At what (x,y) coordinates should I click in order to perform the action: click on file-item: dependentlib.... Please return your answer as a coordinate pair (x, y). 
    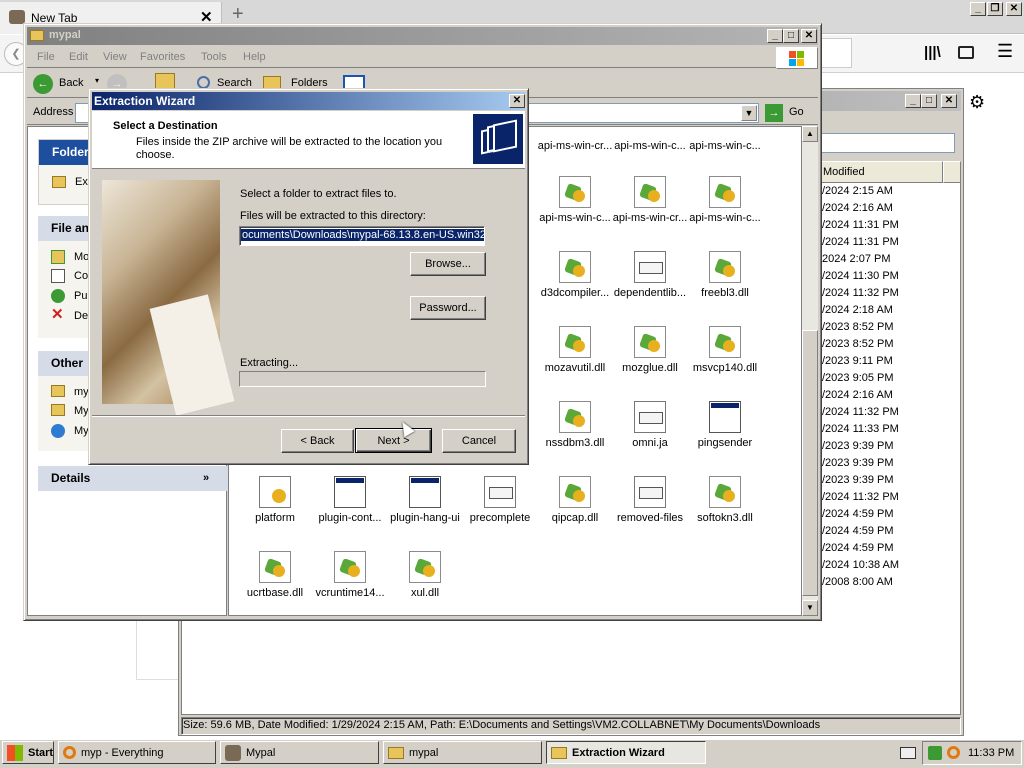
    Looking at the image, I should click on (650, 275).